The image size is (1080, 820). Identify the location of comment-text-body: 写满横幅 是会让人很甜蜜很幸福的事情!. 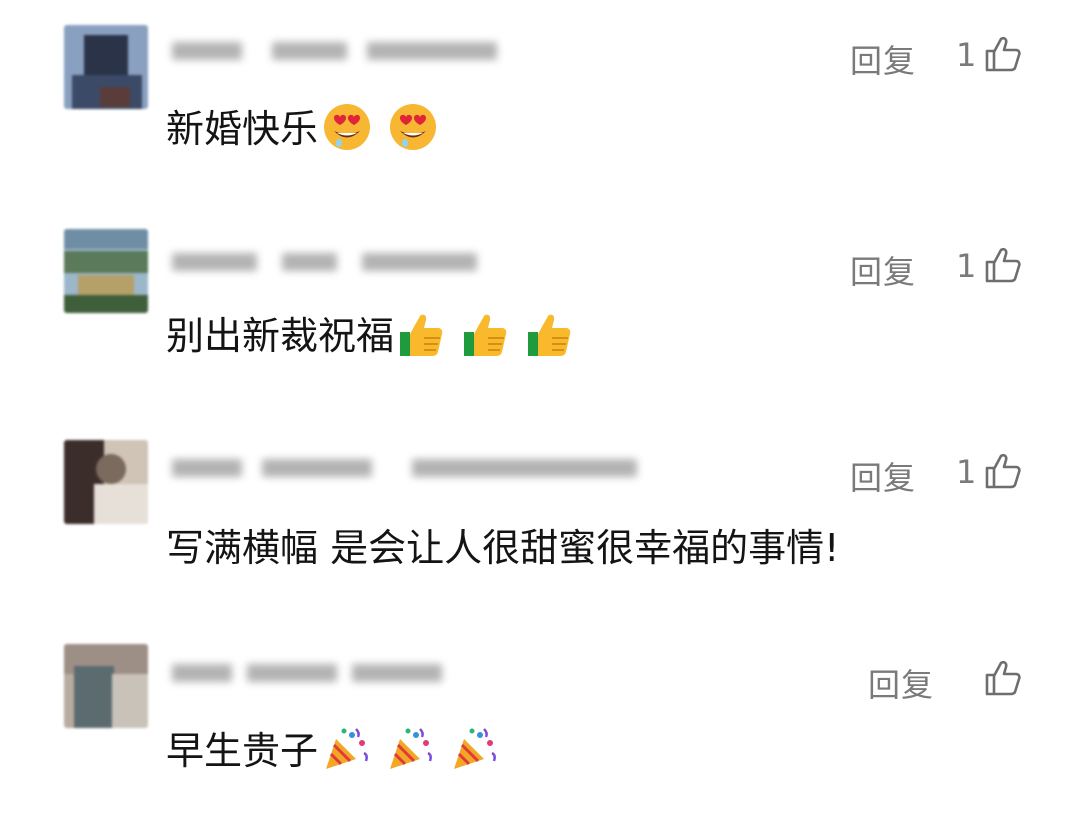
(503, 548).